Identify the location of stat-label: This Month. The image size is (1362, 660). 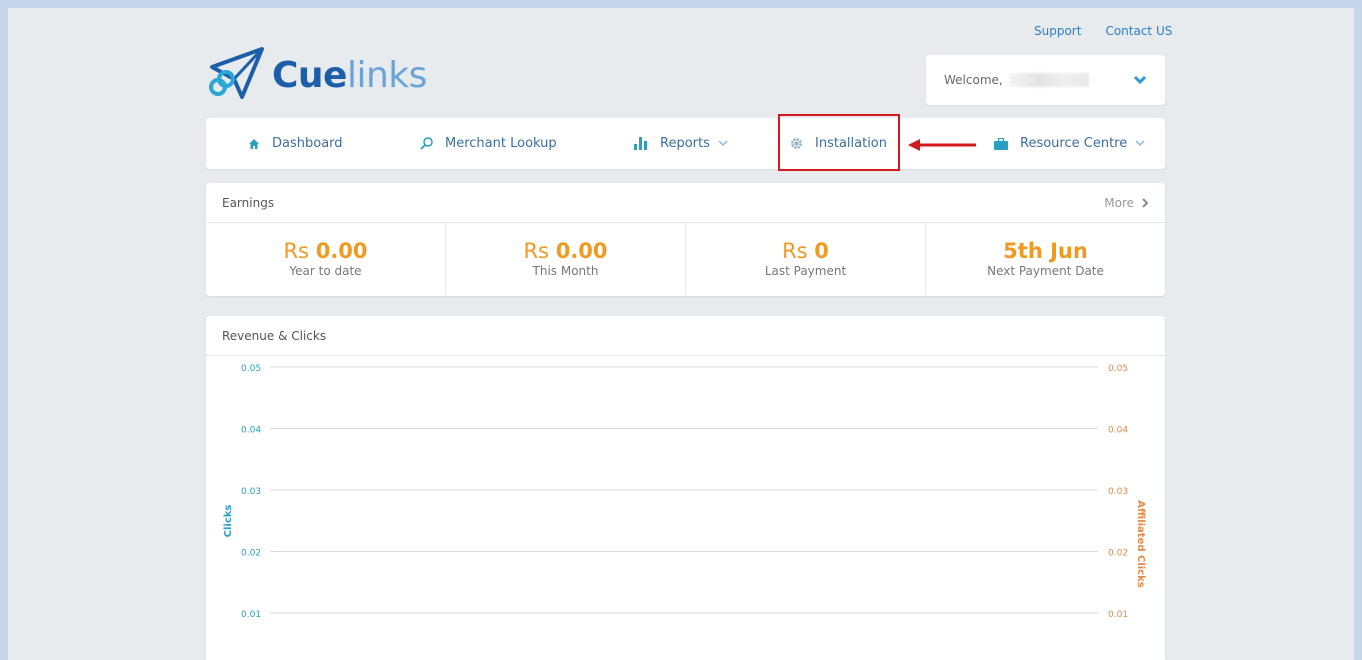
(565, 271).